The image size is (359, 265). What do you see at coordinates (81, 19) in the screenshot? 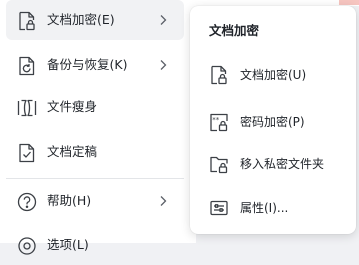
I see `menu-item-label: 文档加密(E)` at bounding box center [81, 19].